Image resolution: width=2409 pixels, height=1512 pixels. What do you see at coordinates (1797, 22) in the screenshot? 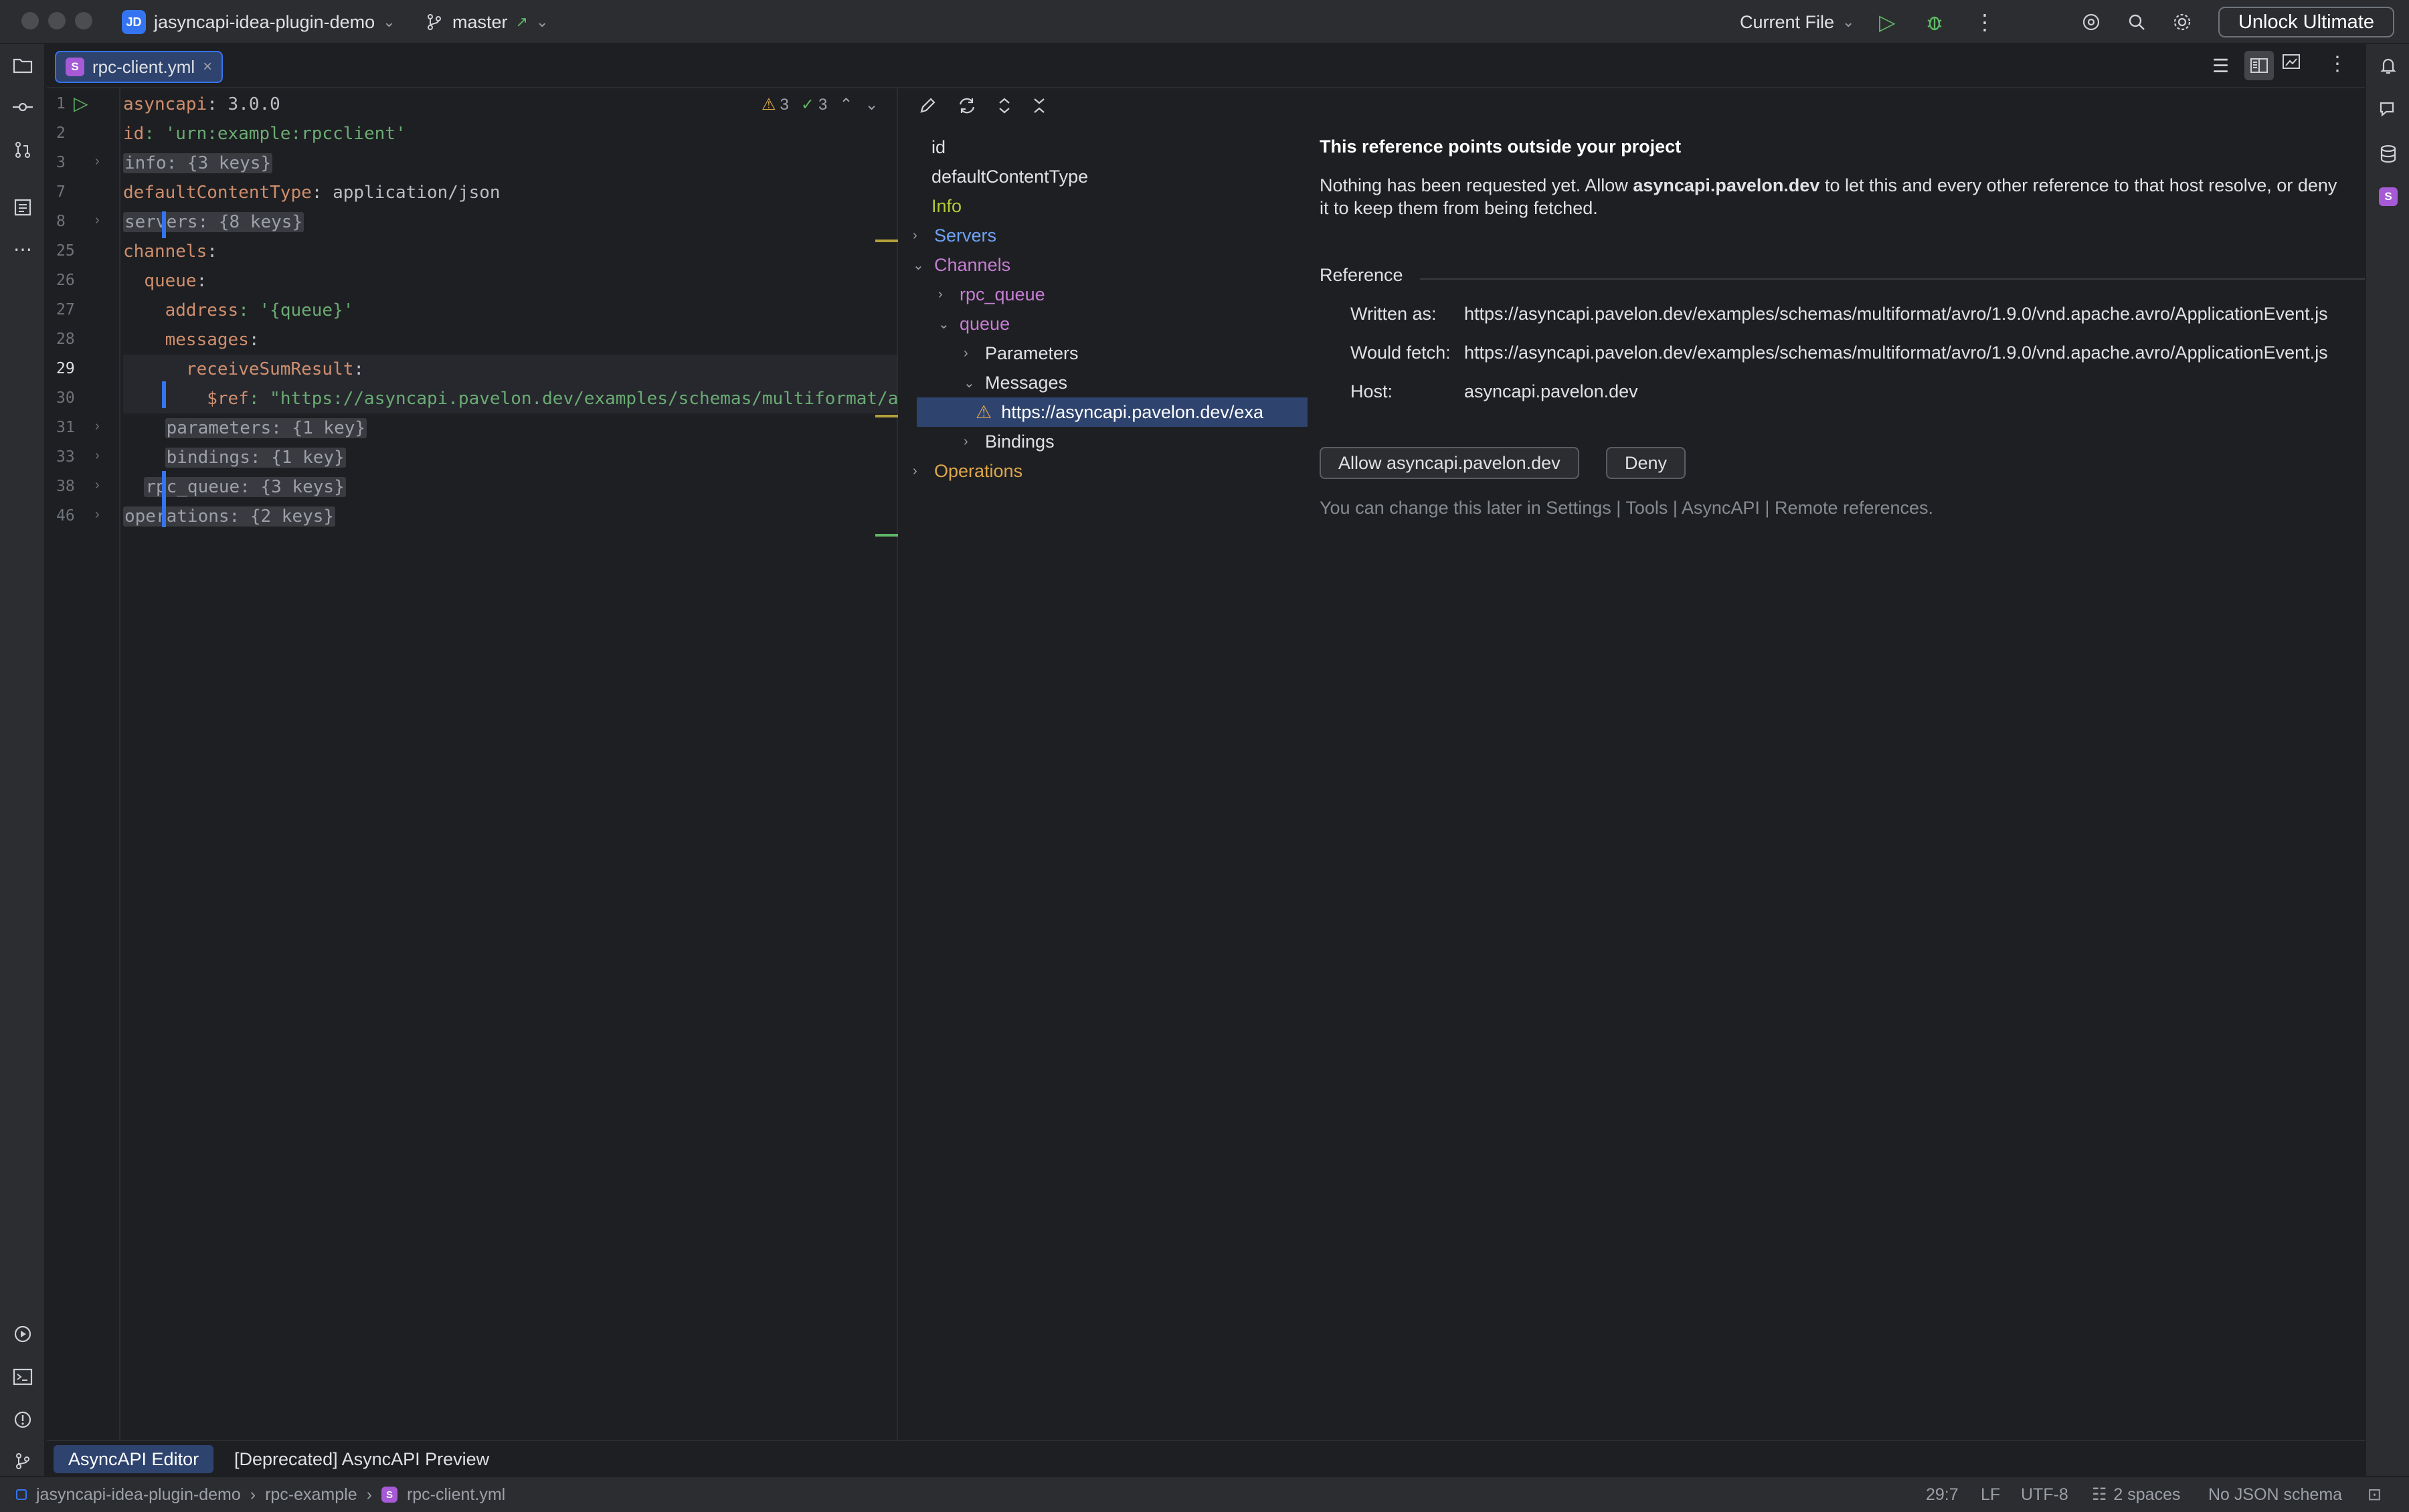
I see `run-config-selector: Current File ⌄` at bounding box center [1797, 22].